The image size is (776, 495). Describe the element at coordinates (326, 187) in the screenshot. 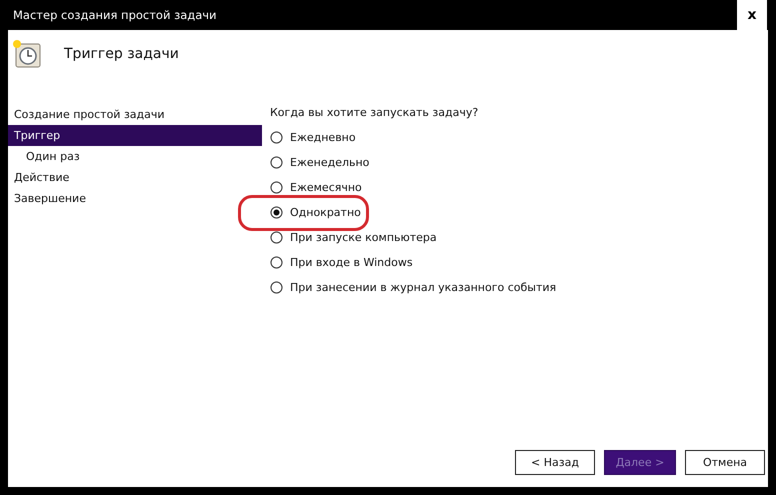

I see `option-label: Ежемесячно` at that location.